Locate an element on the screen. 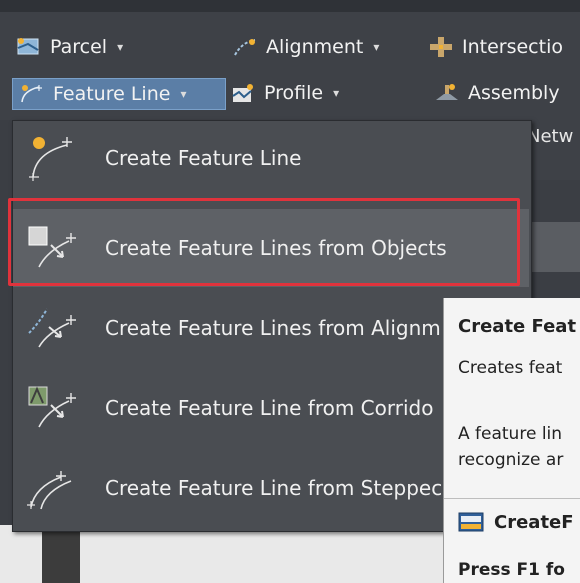 Image resolution: width=580 pixels, height=583 pixels. tooltip-description: Creates feat is located at coordinates (510, 368).